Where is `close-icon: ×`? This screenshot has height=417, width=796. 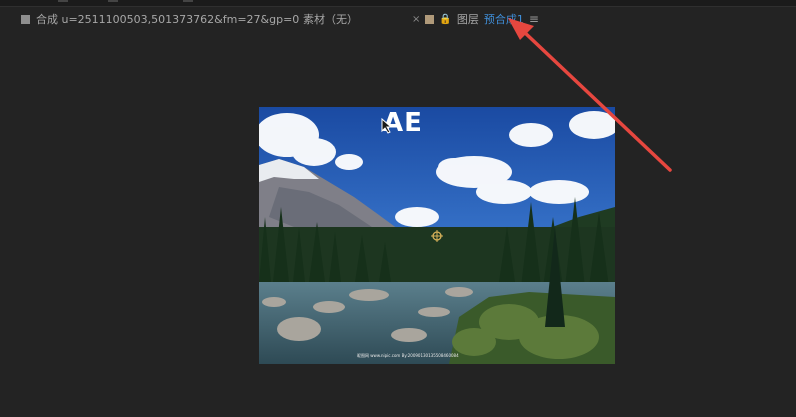
close-icon: × is located at coordinates (416, 19).